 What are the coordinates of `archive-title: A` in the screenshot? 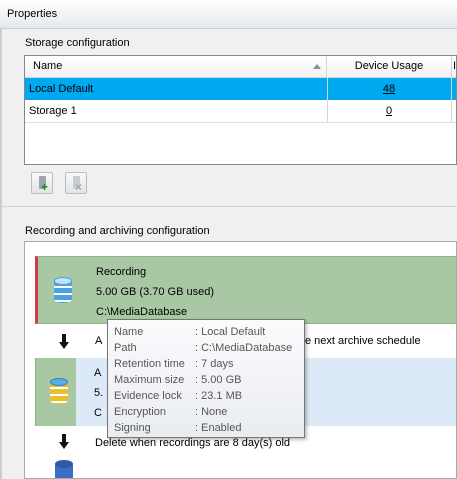 It's located at (98, 373).